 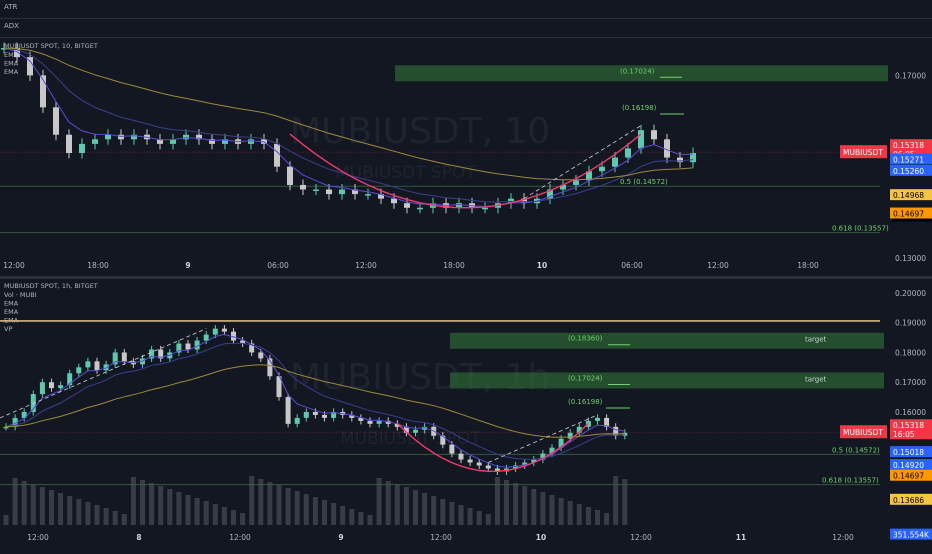 What do you see at coordinates (860, 229) in the screenshot?
I see `fib-label-3: 0.618 (0.13557)` at bounding box center [860, 229].